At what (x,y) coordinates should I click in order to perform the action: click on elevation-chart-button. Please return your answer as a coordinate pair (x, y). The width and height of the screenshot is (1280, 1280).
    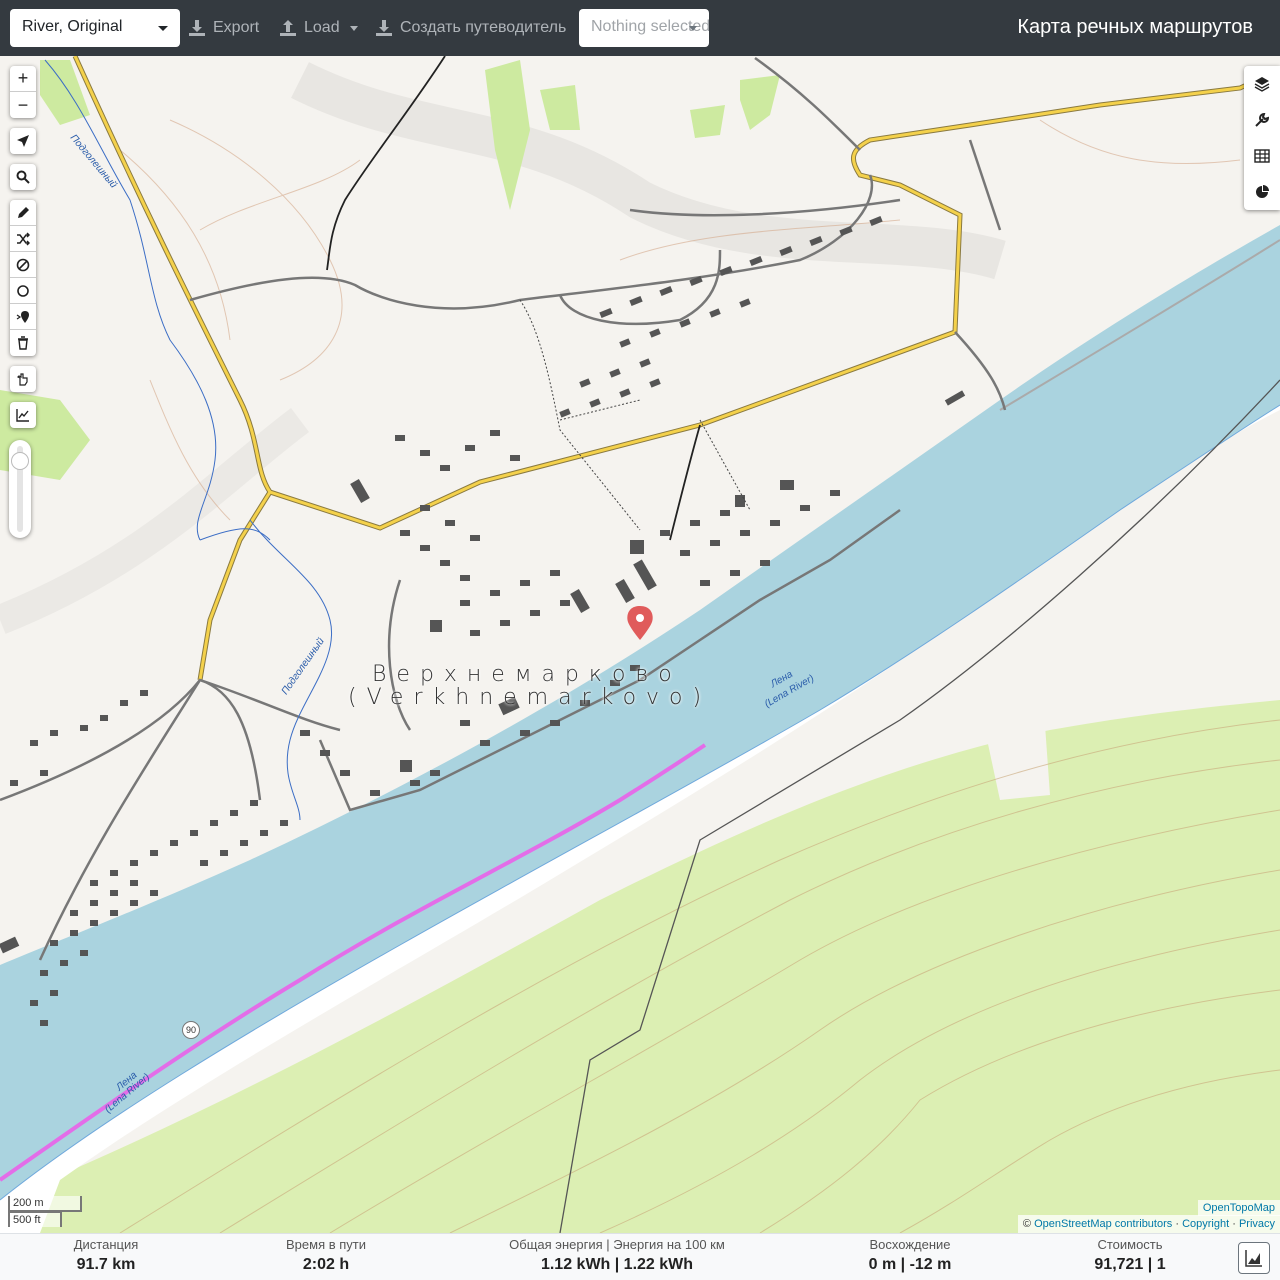
    Looking at the image, I should click on (1254, 1258).